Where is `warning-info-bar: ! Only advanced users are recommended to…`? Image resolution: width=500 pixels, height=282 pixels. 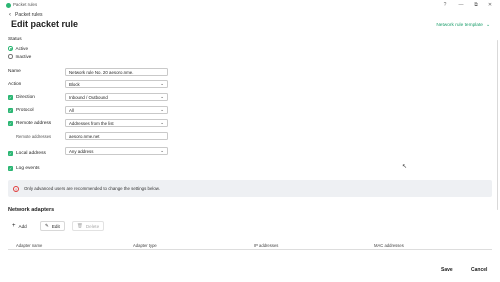
warning-info-bar: ! Only advanced users are recommended to… is located at coordinates (250, 188).